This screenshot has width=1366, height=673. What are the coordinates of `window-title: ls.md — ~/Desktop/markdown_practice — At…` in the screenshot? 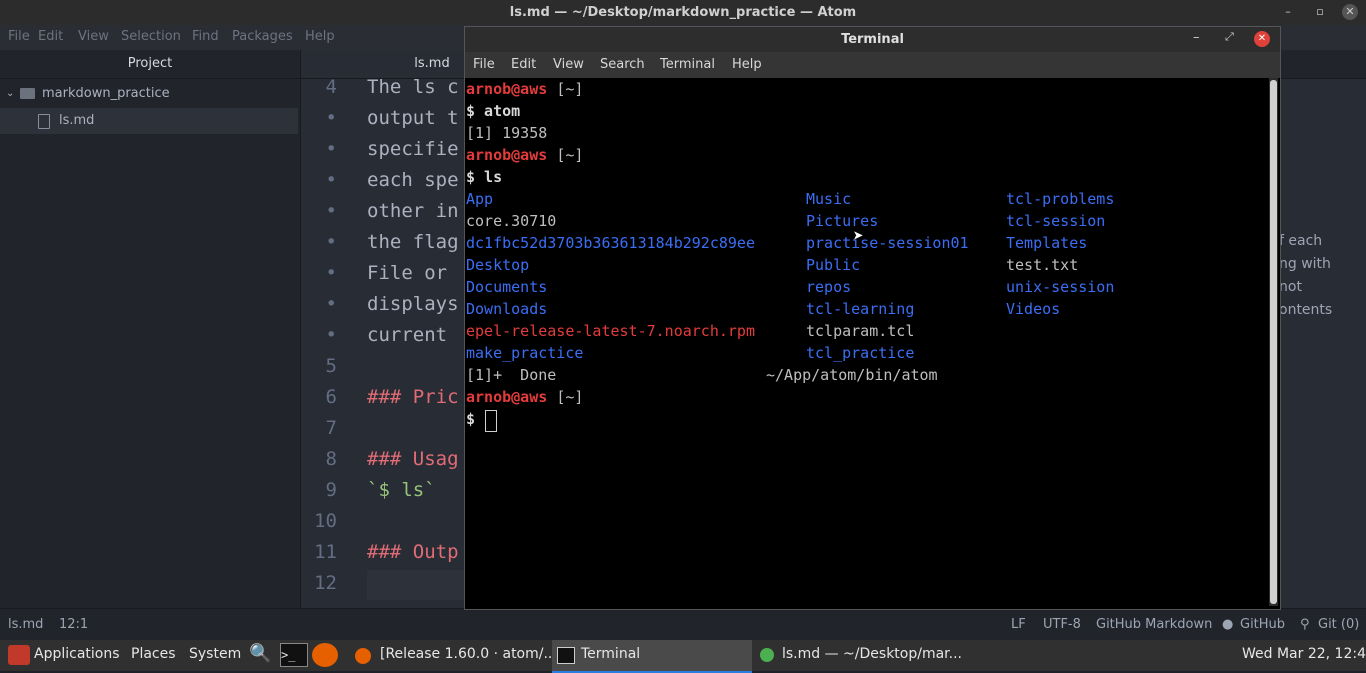 It's located at (683, 12).